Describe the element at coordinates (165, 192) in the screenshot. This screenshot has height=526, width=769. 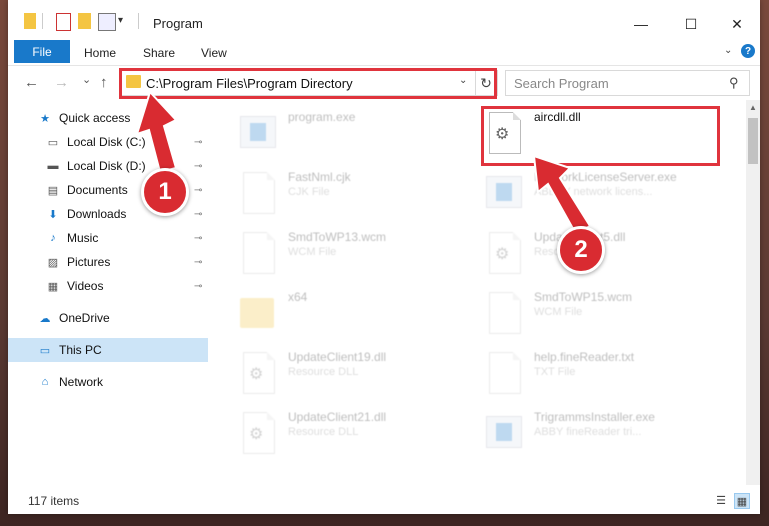
I see `step-1-badge: 1` at that location.